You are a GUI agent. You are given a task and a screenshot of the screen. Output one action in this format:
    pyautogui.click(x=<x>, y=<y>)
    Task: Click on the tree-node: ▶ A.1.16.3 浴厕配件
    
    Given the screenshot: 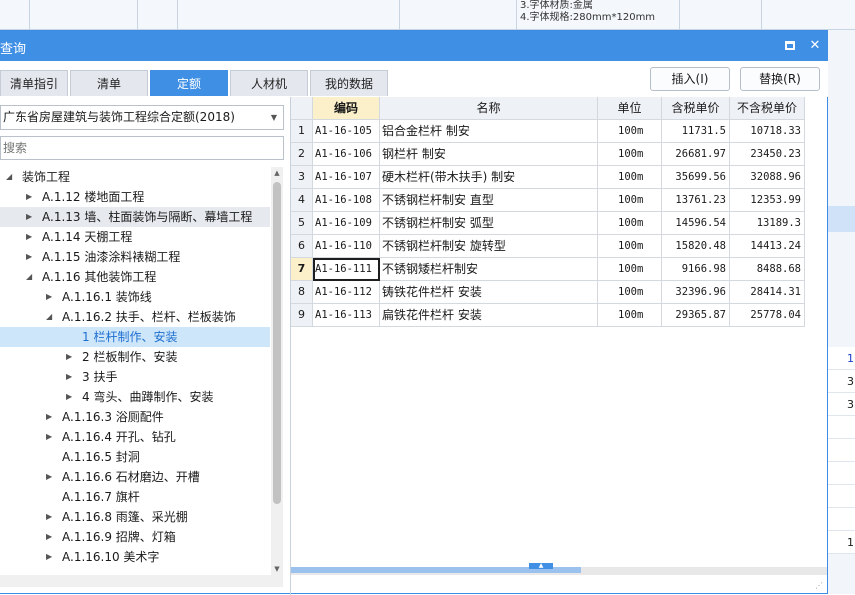 What is the action you would take?
    pyautogui.click(x=135, y=417)
    